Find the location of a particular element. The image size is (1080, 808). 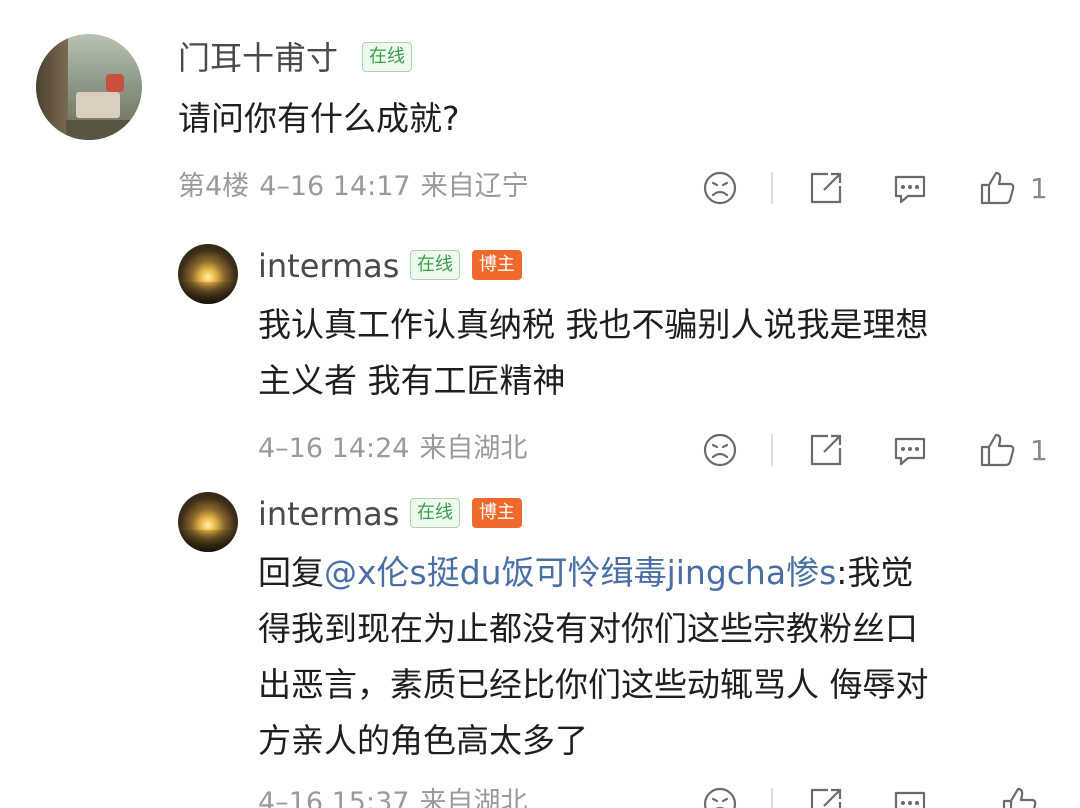

comment-text-line: 回复@x伦s挺du饭可怜缉毒jingcha惨s:我觉 is located at coordinates (585, 573).